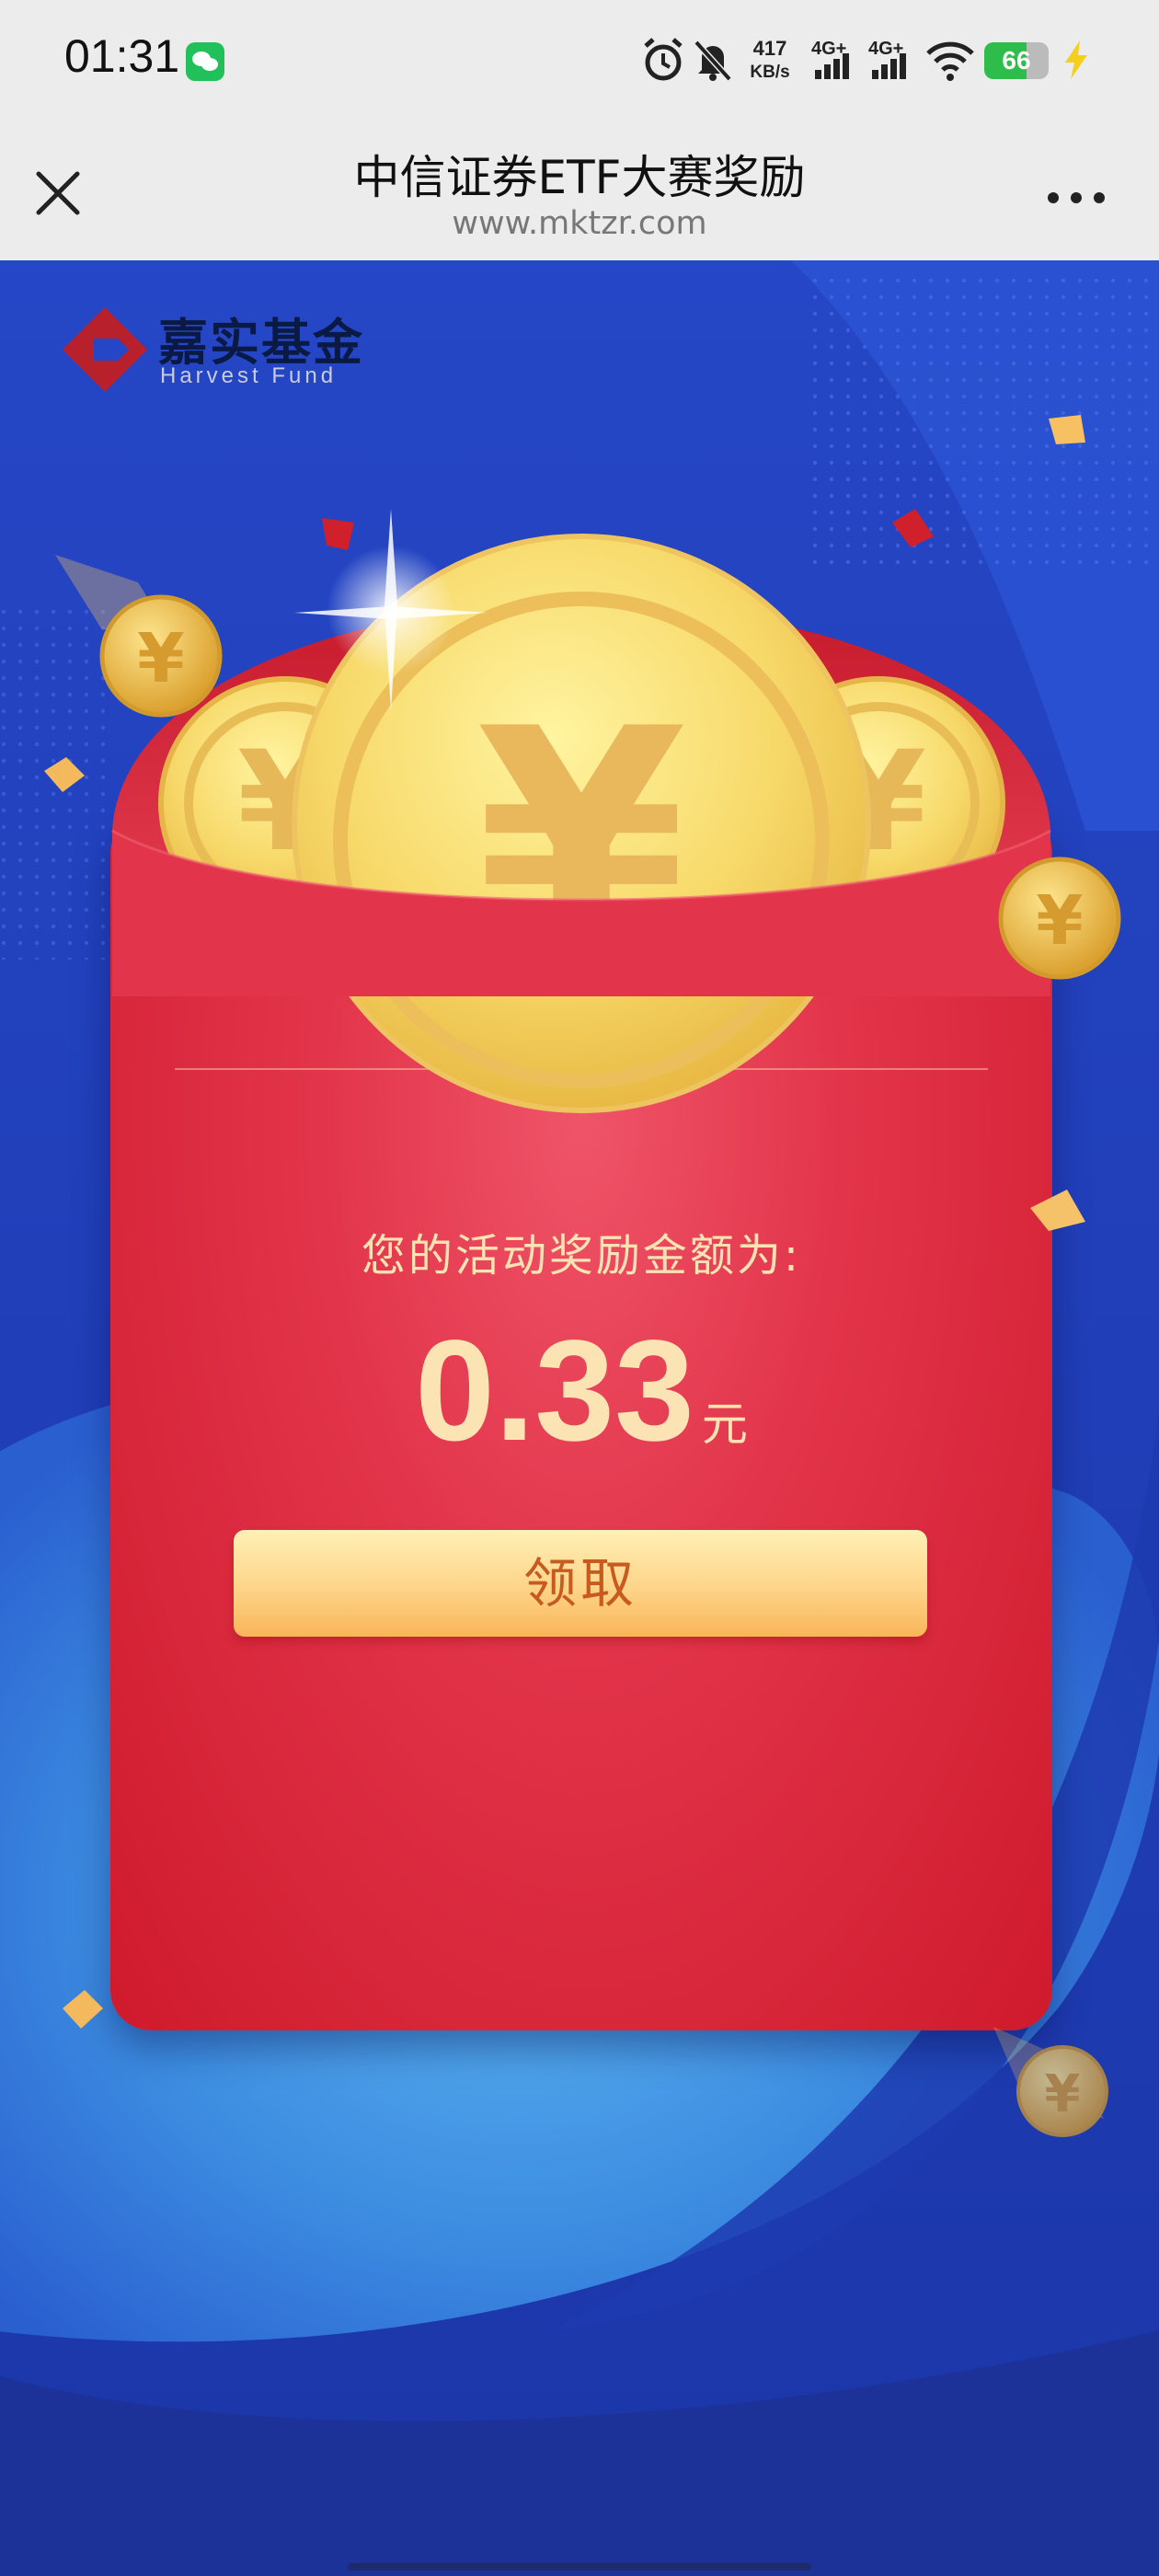 The width and height of the screenshot is (1159, 2576). Describe the element at coordinates (579, 177) in the screenshot. I see `page-title: 中信证券ETF大赛奖励` at that location.